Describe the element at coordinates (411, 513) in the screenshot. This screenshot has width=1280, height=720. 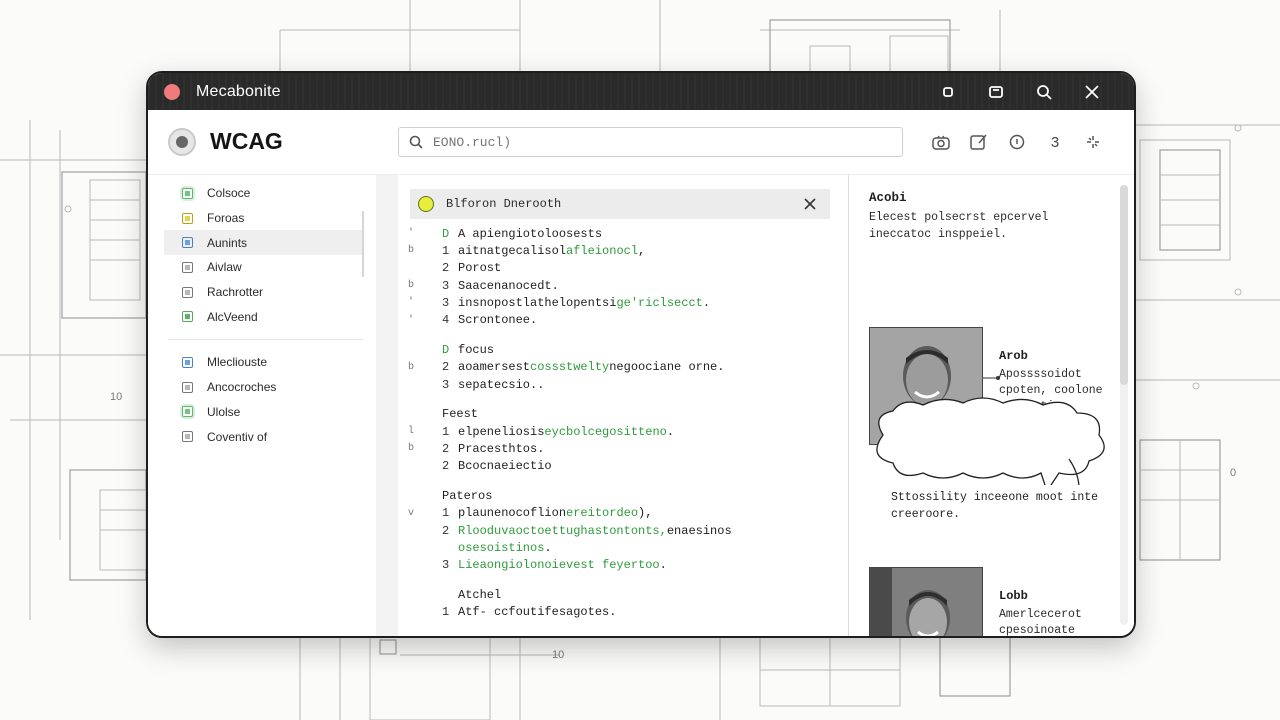
I see `line-gutter-mark: v` at that location.